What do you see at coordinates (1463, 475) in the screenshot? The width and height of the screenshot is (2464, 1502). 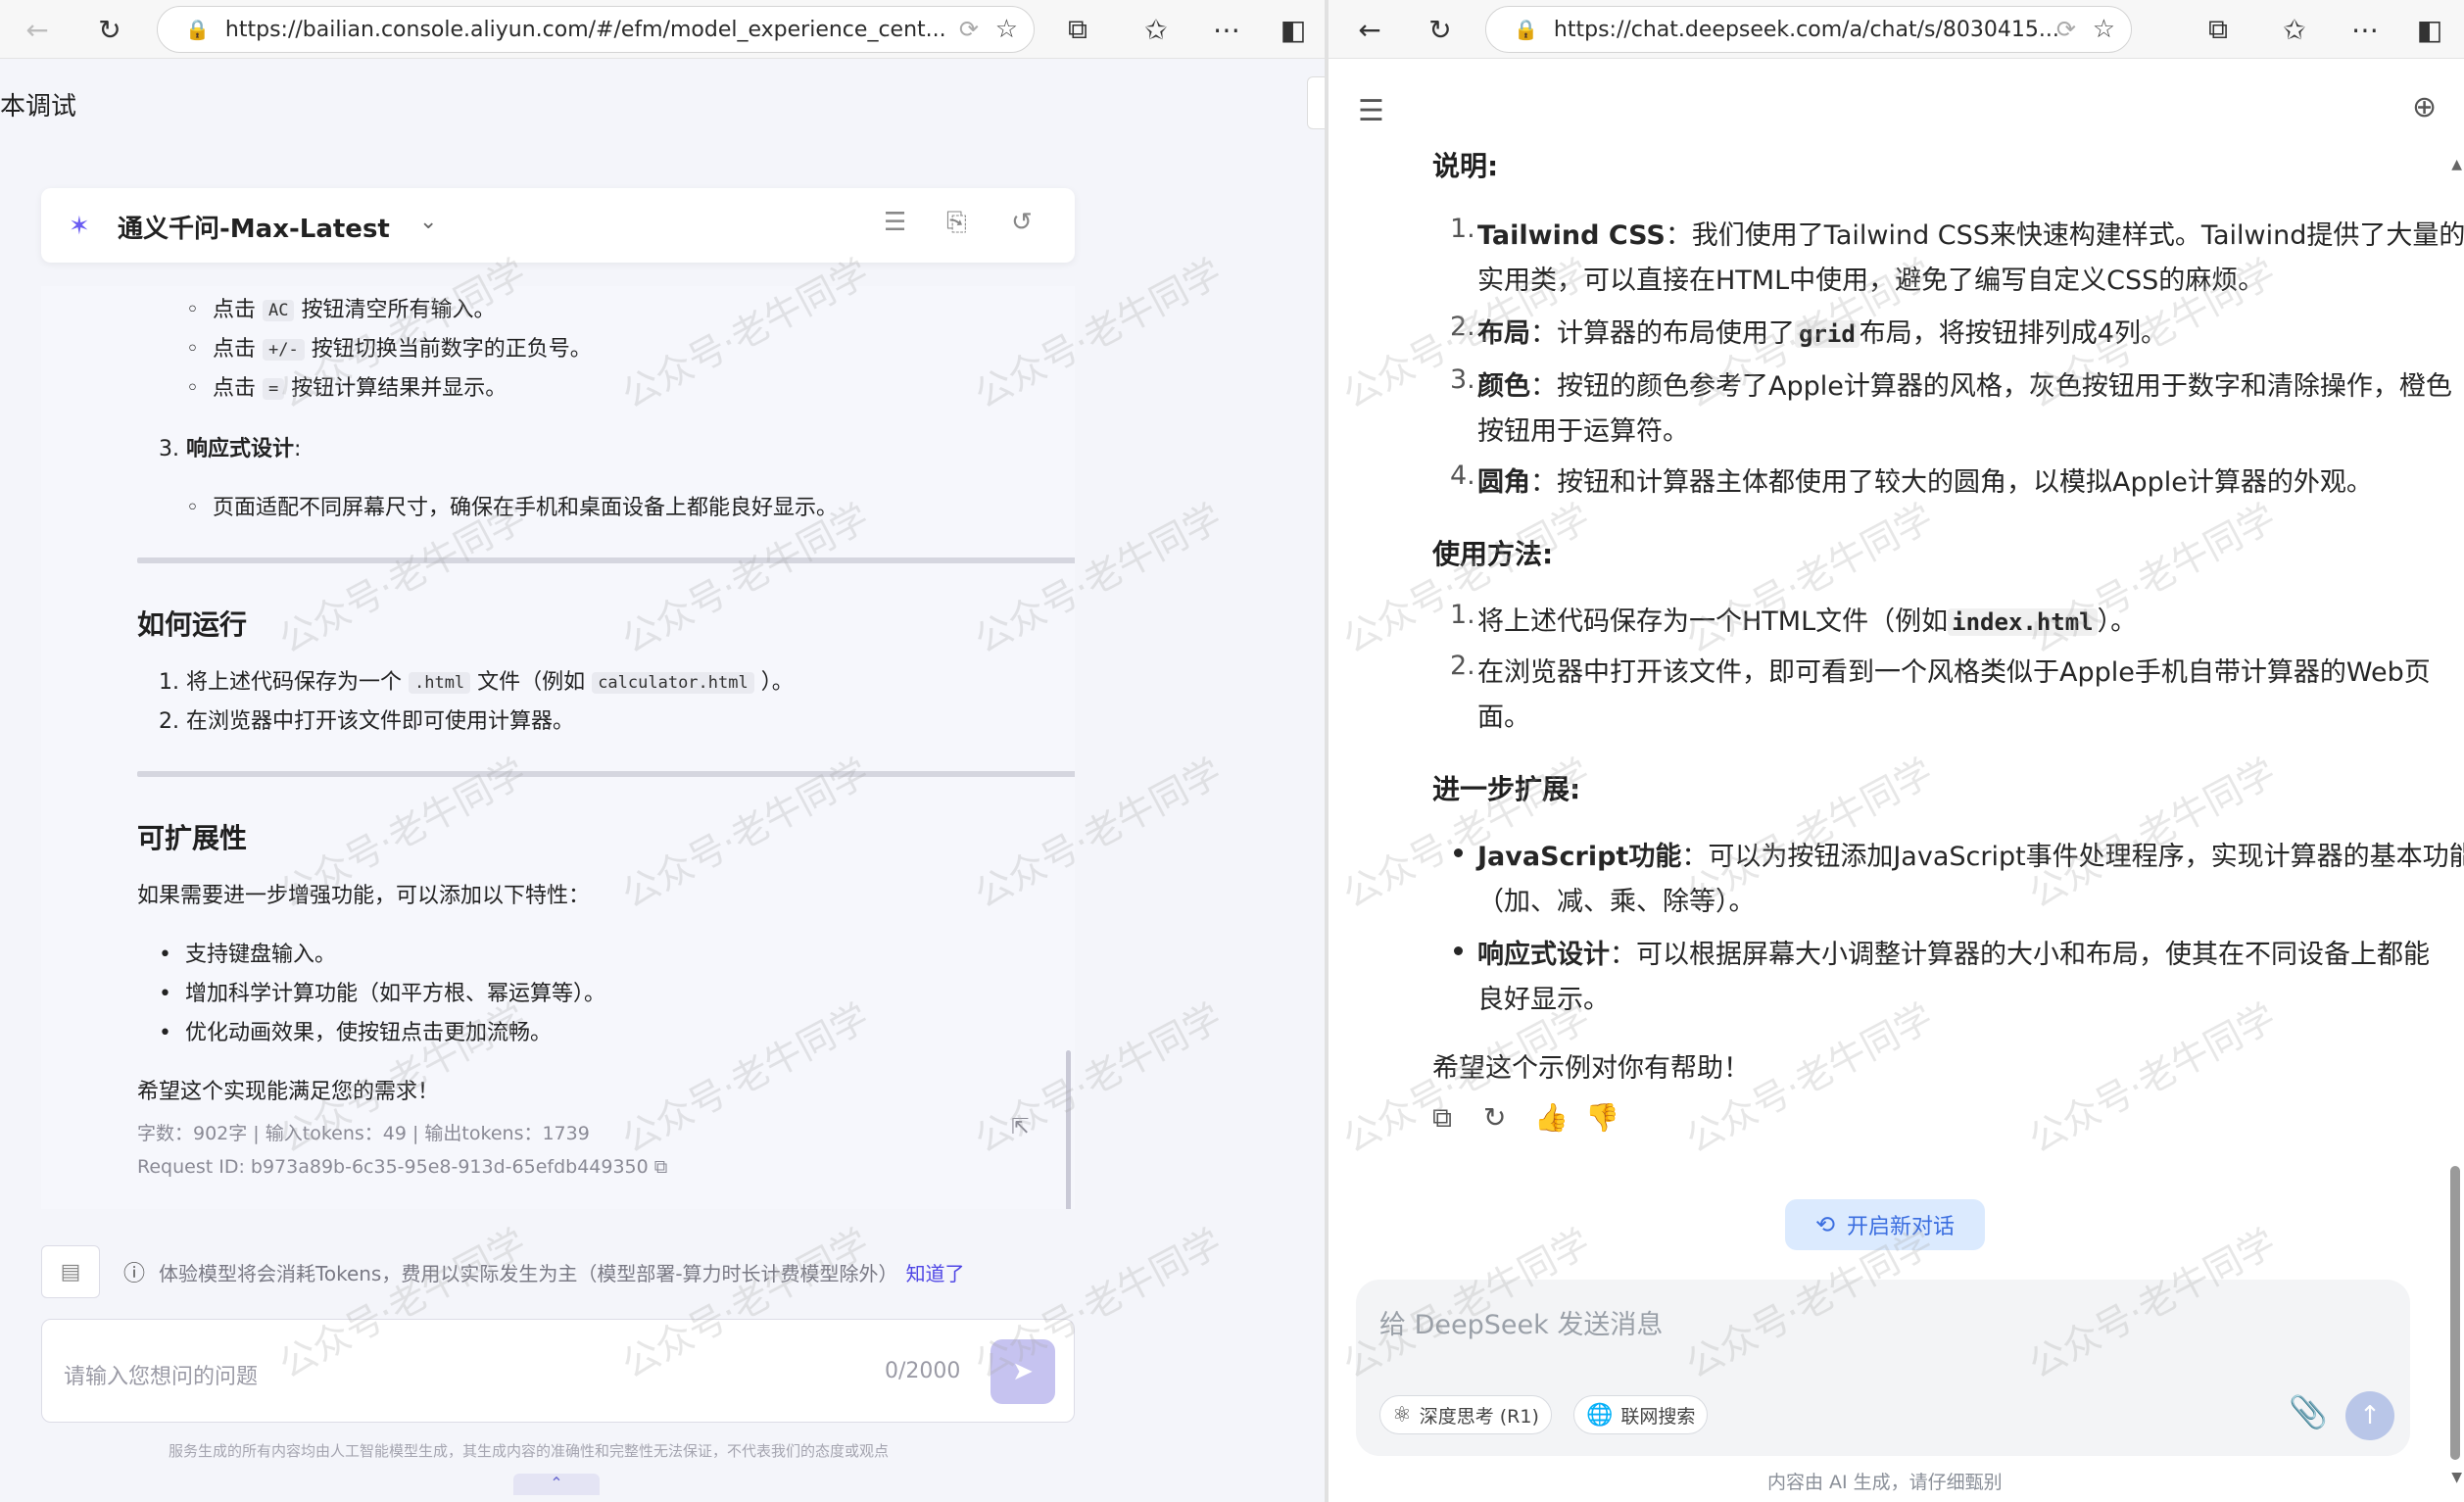 I see `list-number: 4.` at bounding box center [1463, 475].